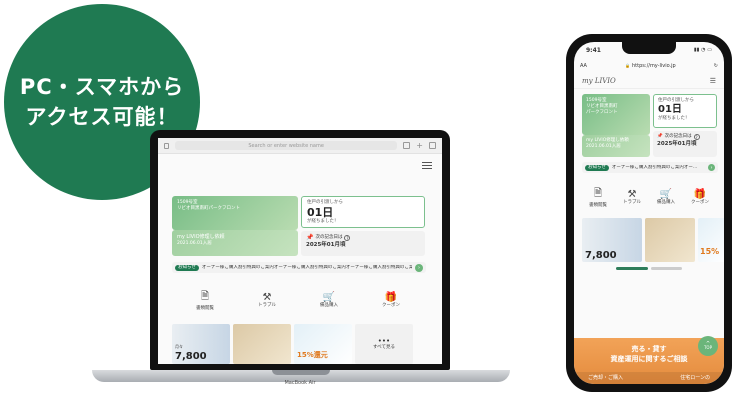 This screenshot has height=396, width=736. What do you see at coordinates (716, 66) in the screenshot?
I see `reload-icon: ↻` at bounding box center [716, 66].